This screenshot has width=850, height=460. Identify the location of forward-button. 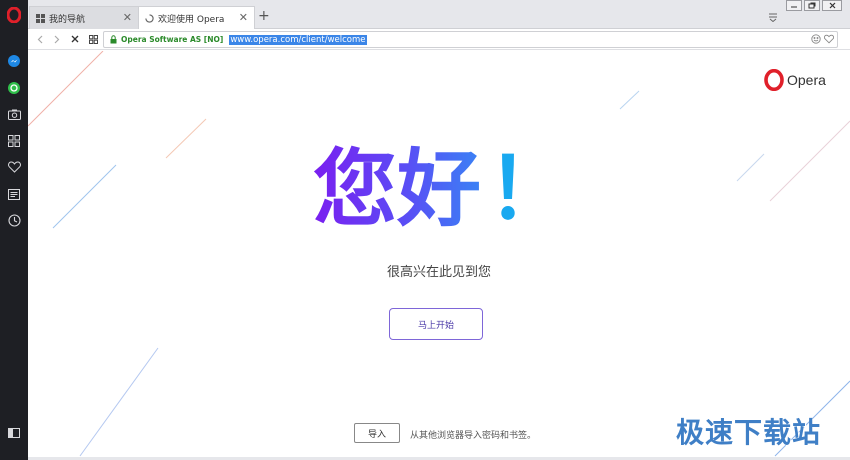
(57, 39).